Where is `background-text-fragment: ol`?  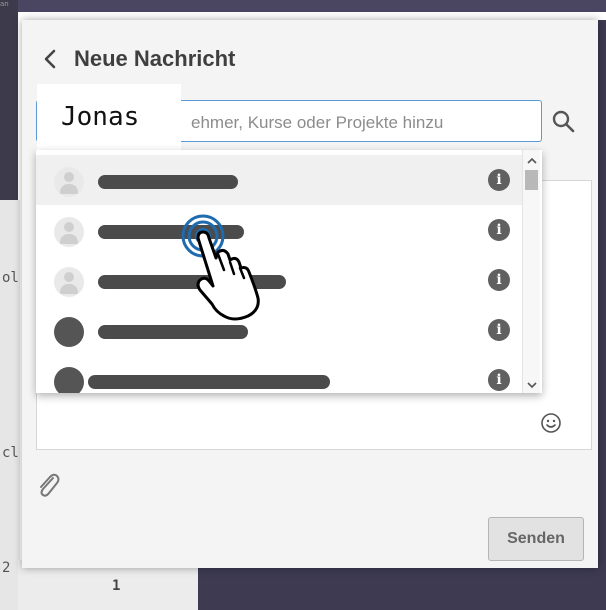
background-text-fragment: ol is located at coordinates (10, 278).